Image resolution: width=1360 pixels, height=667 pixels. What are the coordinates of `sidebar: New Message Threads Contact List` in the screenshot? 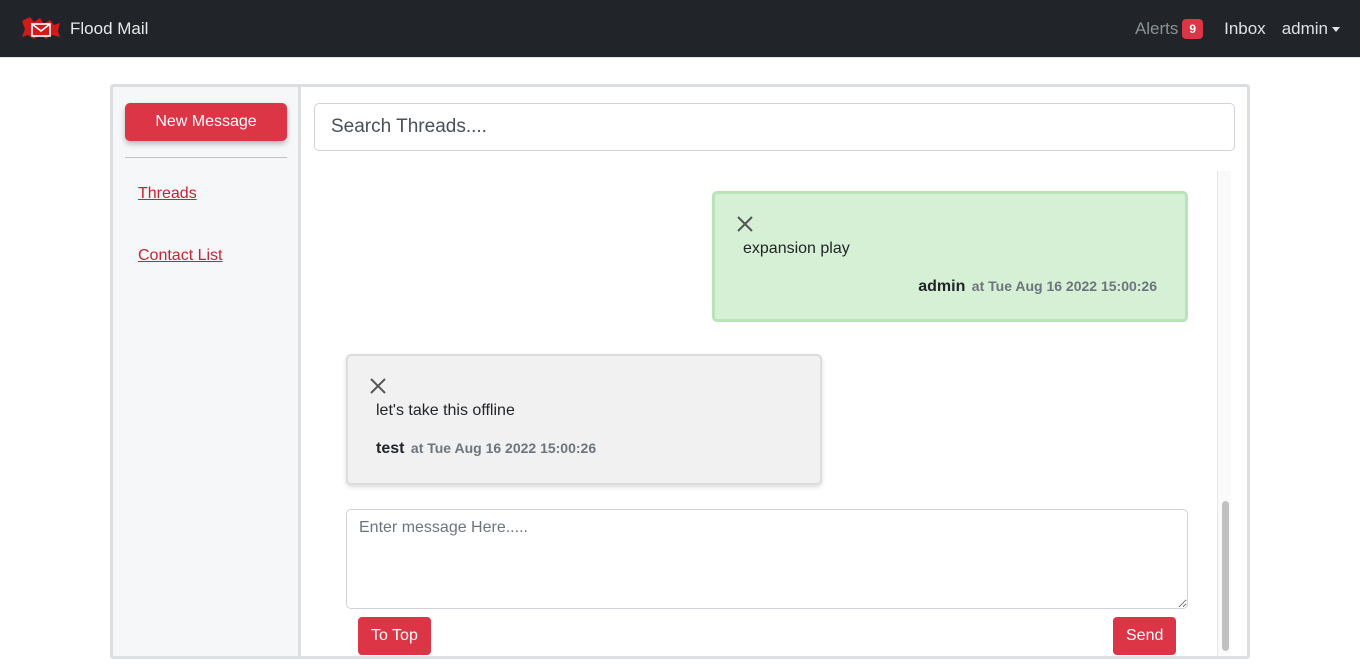 It's located at (207, 371).